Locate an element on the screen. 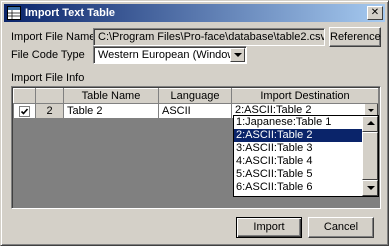 The height and width of the screenshot is (246, 389). column-header-check is located at coordinates (24, 96).